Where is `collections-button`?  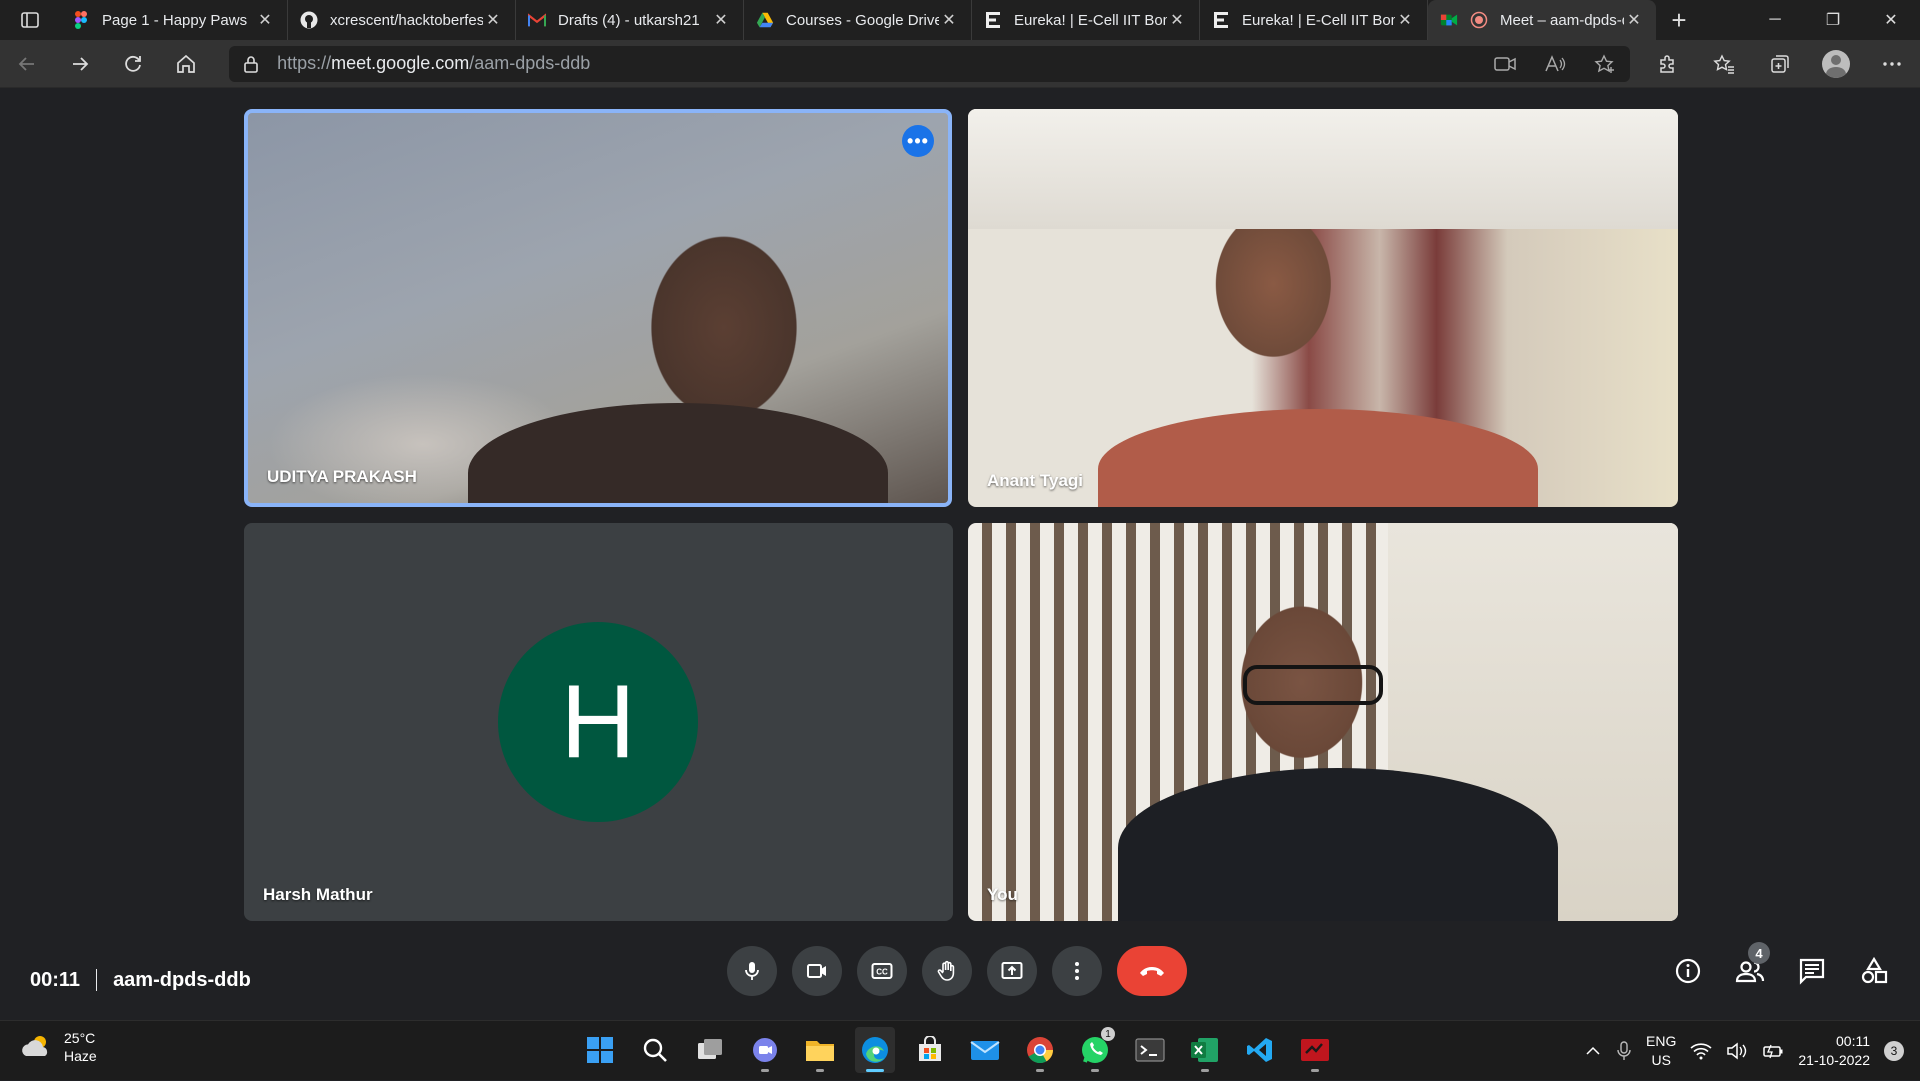 collections-button is located at coordinates (1780, 64).